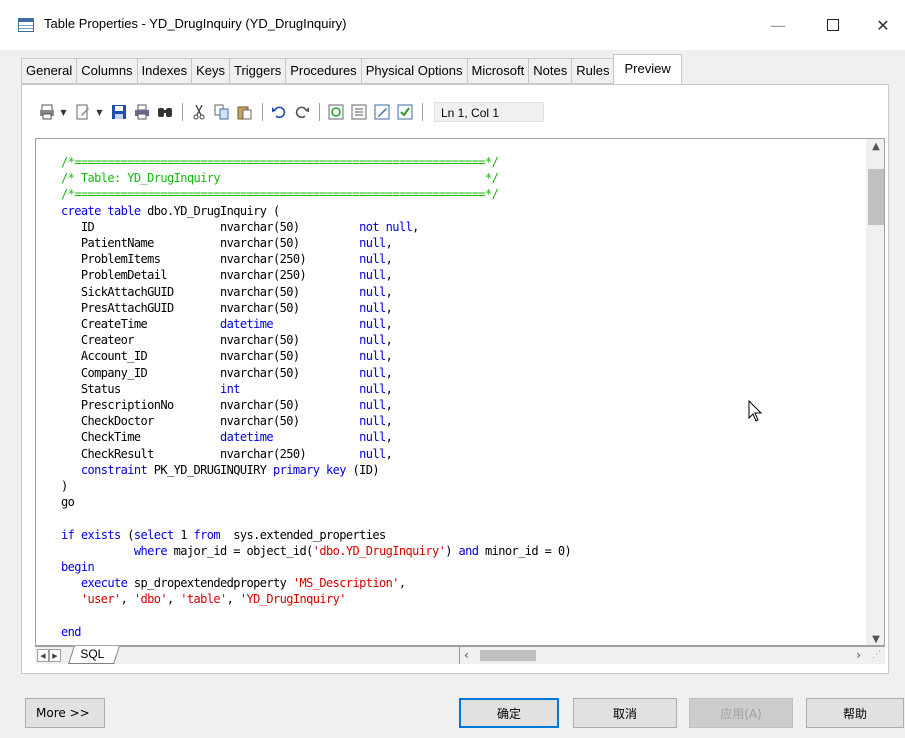 Image resolution: width=905 pixels, height=738 pixels. I want to click on scroll-left-icon: ‹, so click(466, 655).